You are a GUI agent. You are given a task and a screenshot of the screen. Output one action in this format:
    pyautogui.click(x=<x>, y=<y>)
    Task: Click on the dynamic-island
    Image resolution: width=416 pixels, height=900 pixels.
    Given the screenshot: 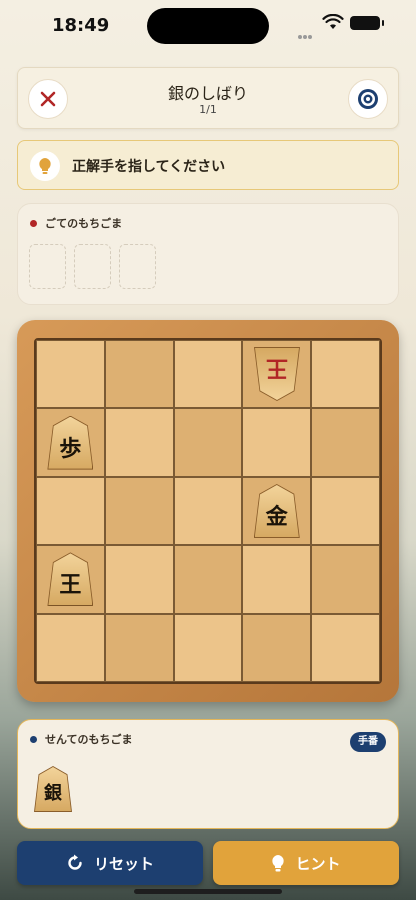 What is the action you would take?
    pyautogui.click(x=208, y=26)
    